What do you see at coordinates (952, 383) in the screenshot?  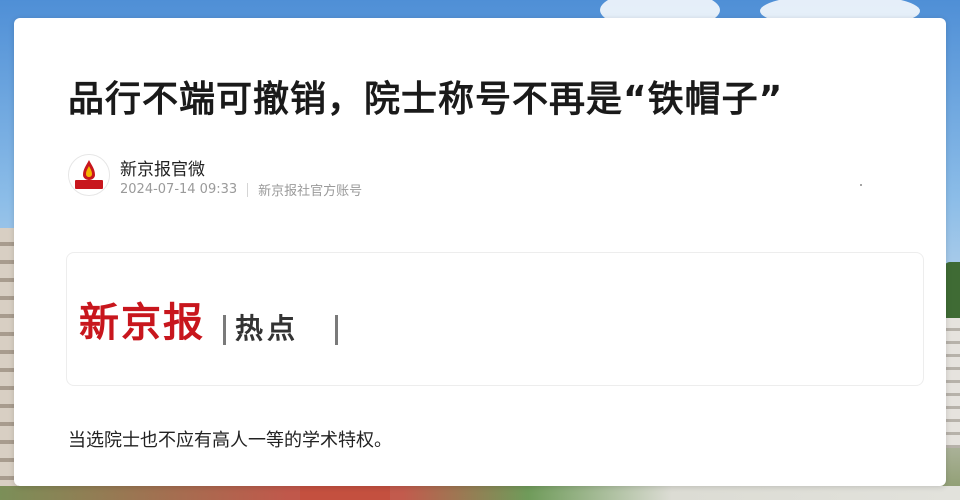 I see `background-building` at bounding box center [952, 383].